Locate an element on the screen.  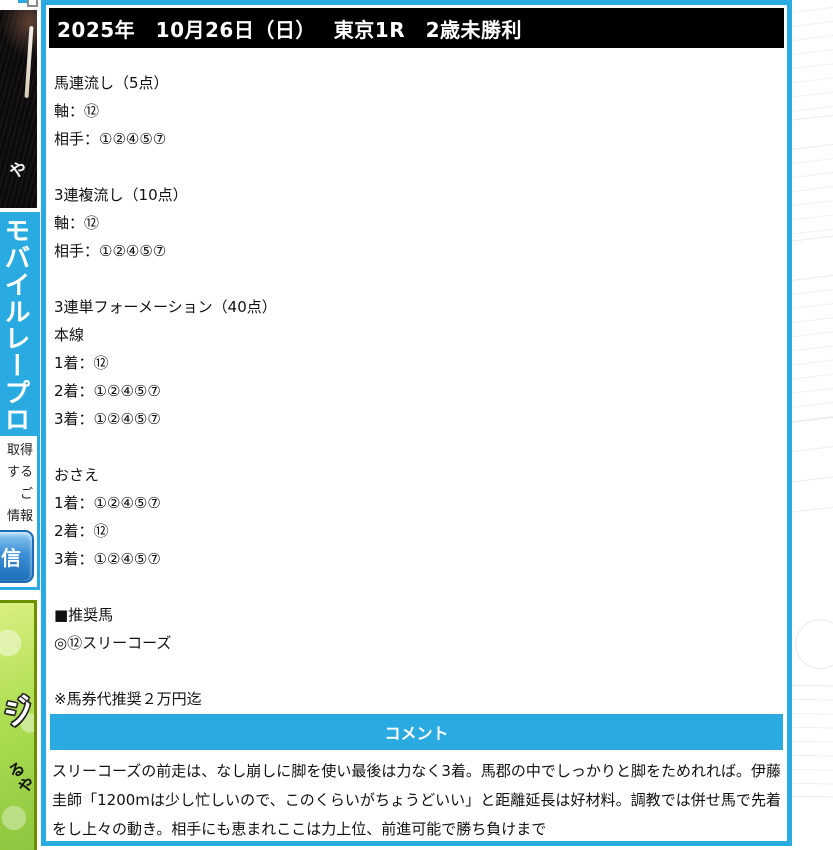
recommended-heading: ■推奨馬 is located at coordinates (84, 615).